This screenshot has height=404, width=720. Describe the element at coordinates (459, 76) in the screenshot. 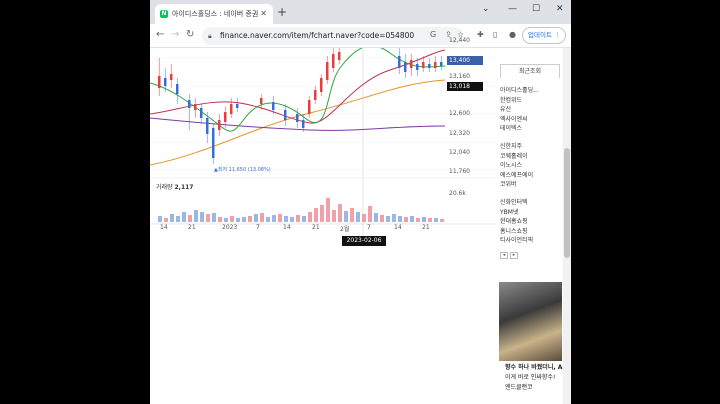

I see `price-tick: 13,160` at that location.